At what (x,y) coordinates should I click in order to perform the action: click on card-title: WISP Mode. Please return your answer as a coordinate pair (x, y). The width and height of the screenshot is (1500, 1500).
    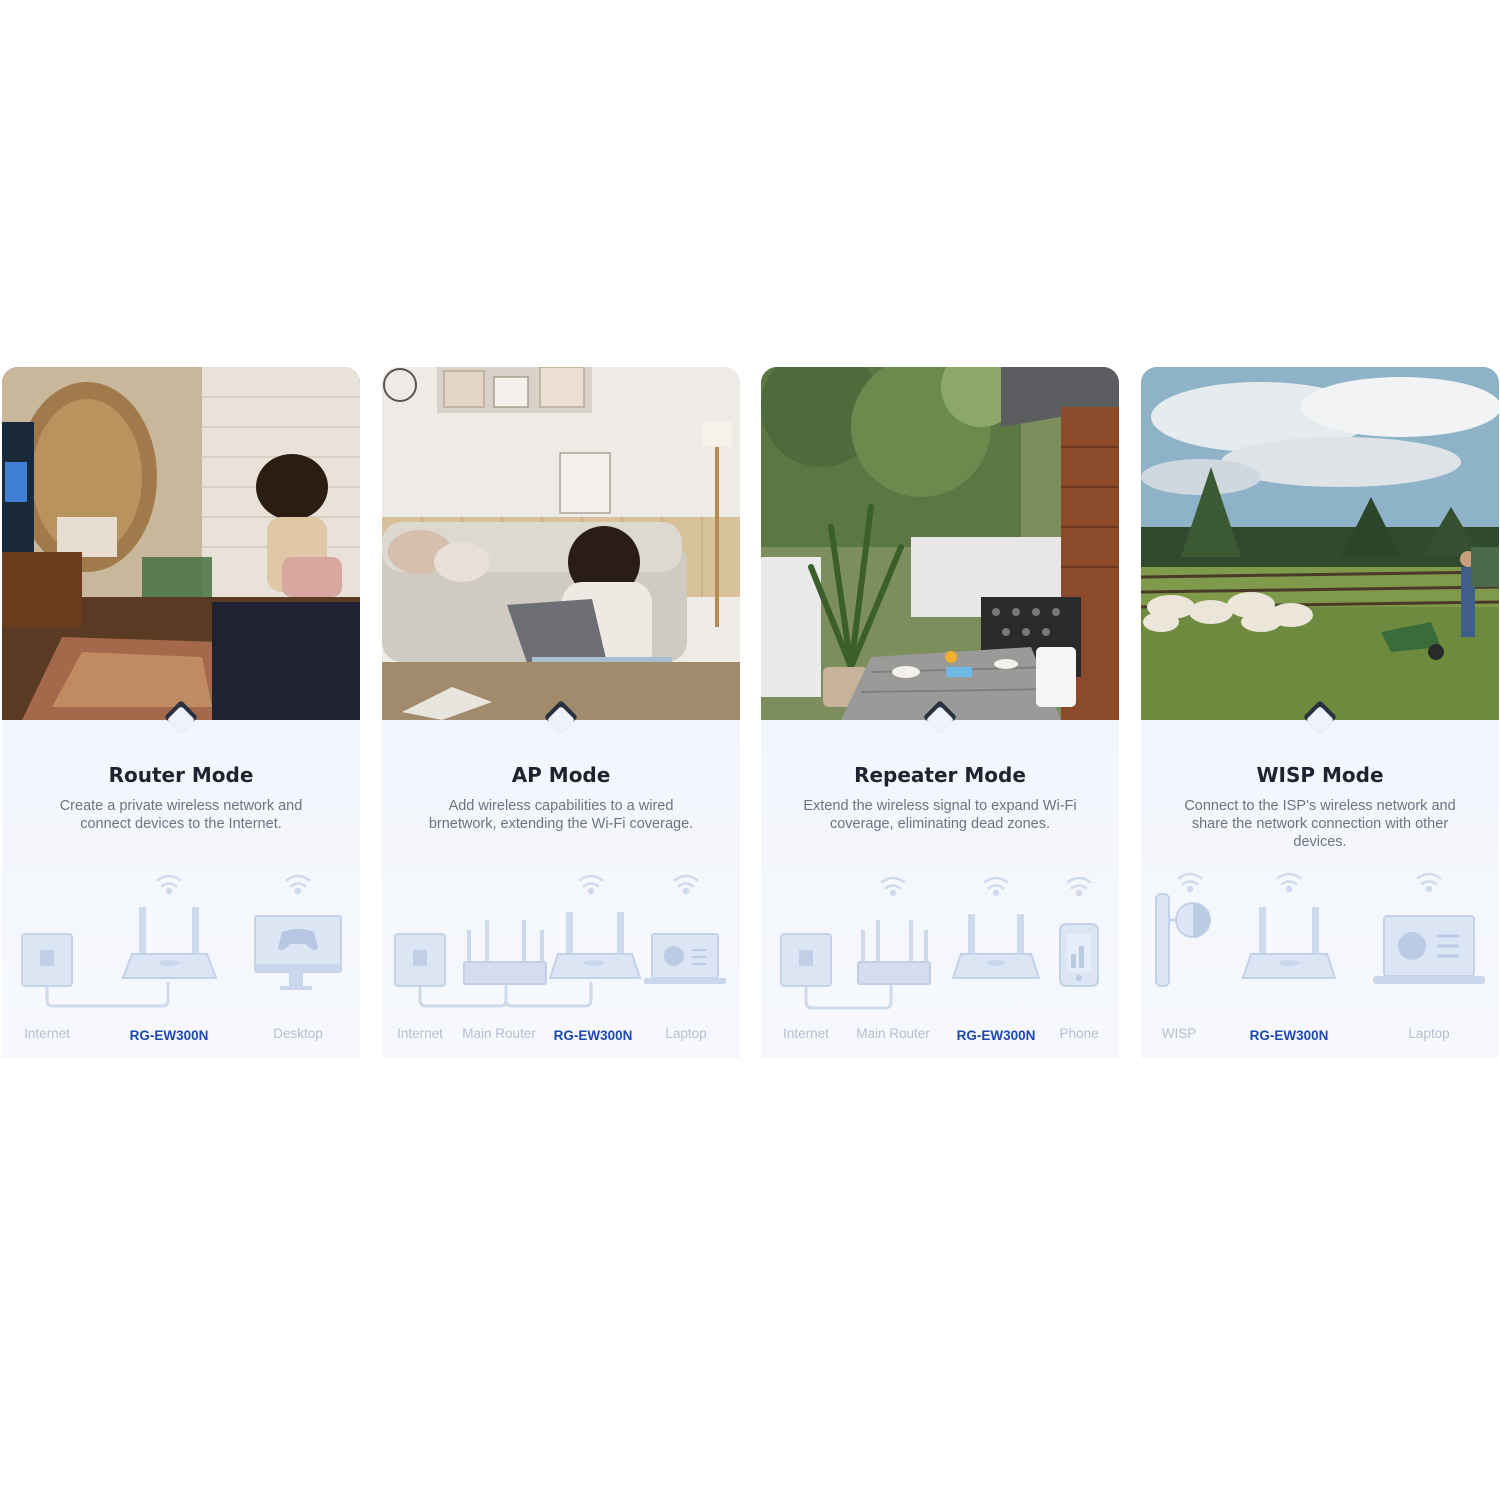
    Looking at the image, I should click on (1320, 775).